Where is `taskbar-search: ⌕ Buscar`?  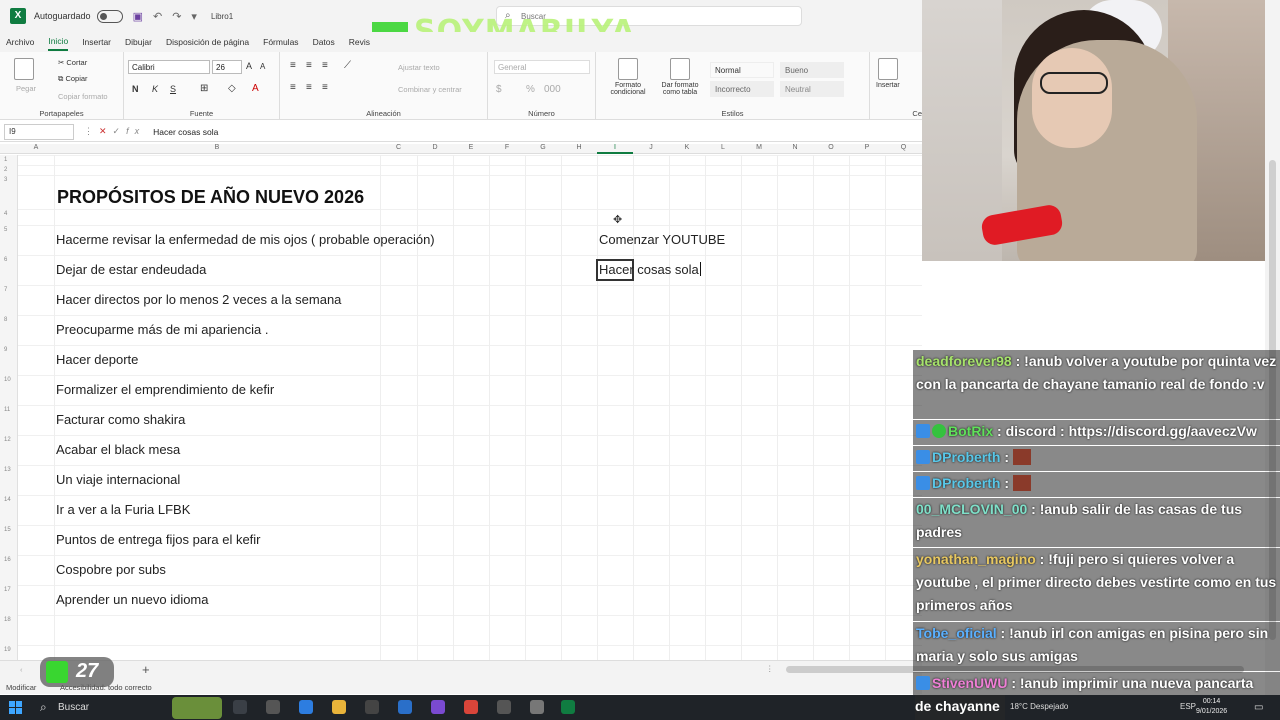
taskbar-search: ⌕ Buscar is located at coordinates (101, 707).